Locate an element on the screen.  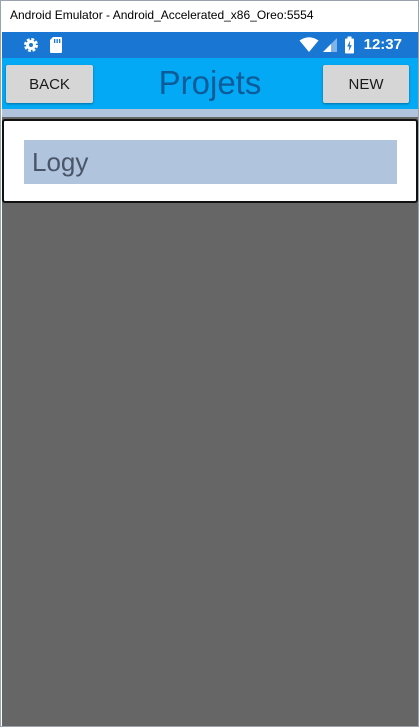
project-name: Logy is located at coordinates (210, 162).